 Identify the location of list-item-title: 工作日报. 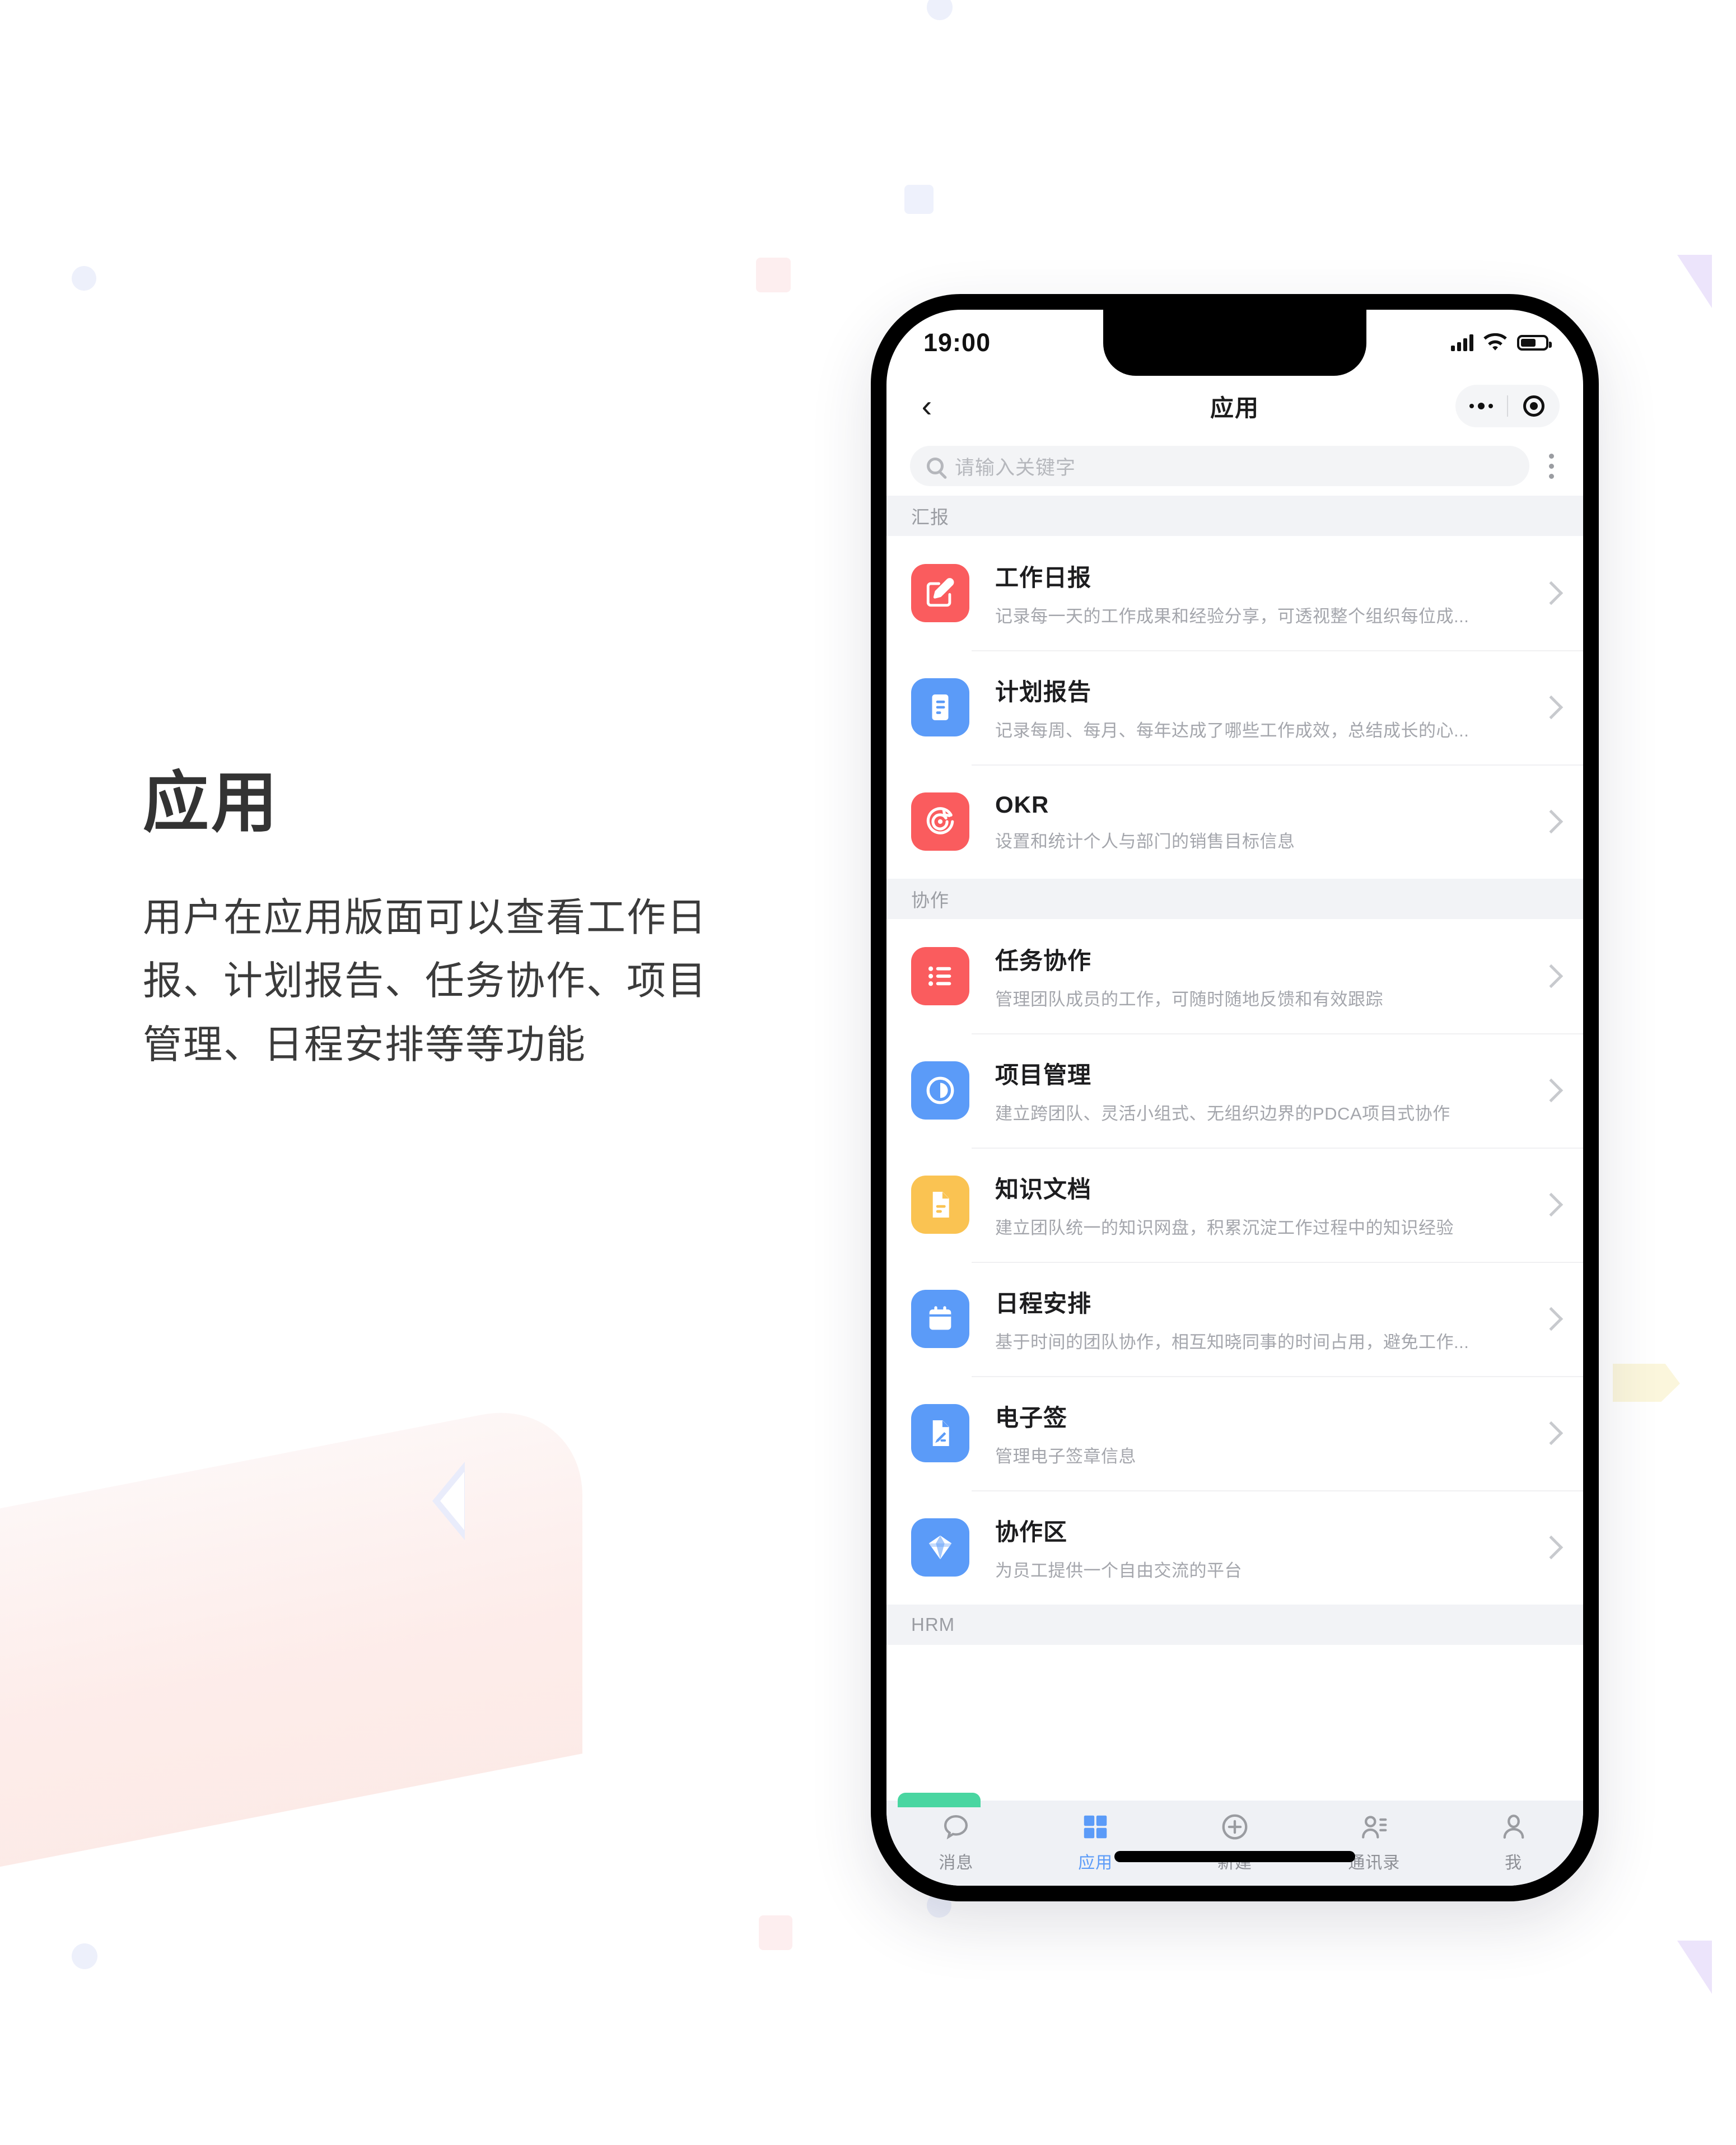
(1044, 578).